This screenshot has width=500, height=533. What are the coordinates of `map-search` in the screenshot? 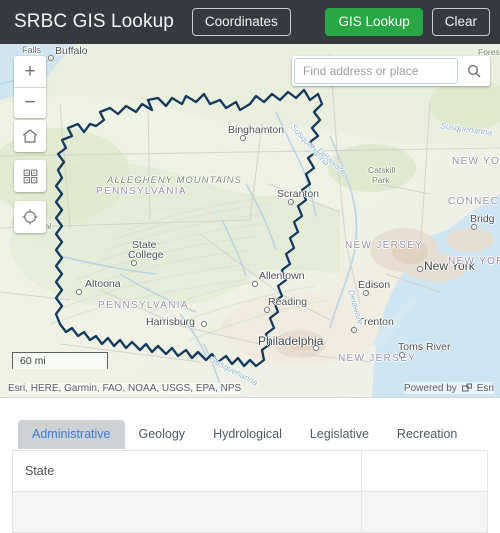 It's located at (391, 71).